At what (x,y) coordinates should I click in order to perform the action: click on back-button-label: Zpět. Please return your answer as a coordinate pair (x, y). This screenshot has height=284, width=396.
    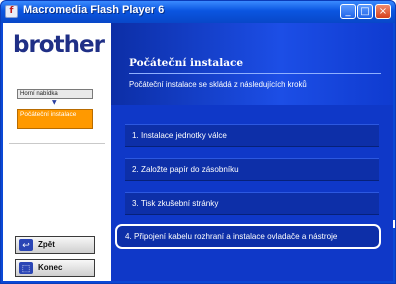
    Looking at the image, I should click on (46, 244).